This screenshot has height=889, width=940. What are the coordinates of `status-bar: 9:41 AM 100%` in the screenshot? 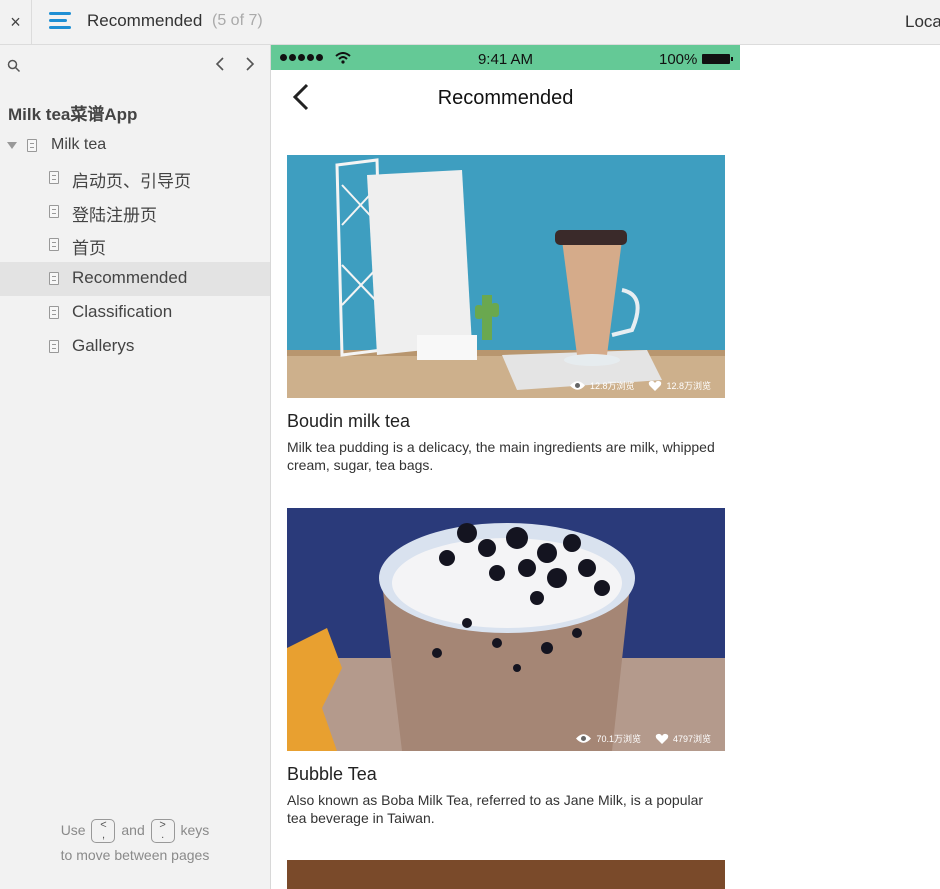 It's located at (505, 57).